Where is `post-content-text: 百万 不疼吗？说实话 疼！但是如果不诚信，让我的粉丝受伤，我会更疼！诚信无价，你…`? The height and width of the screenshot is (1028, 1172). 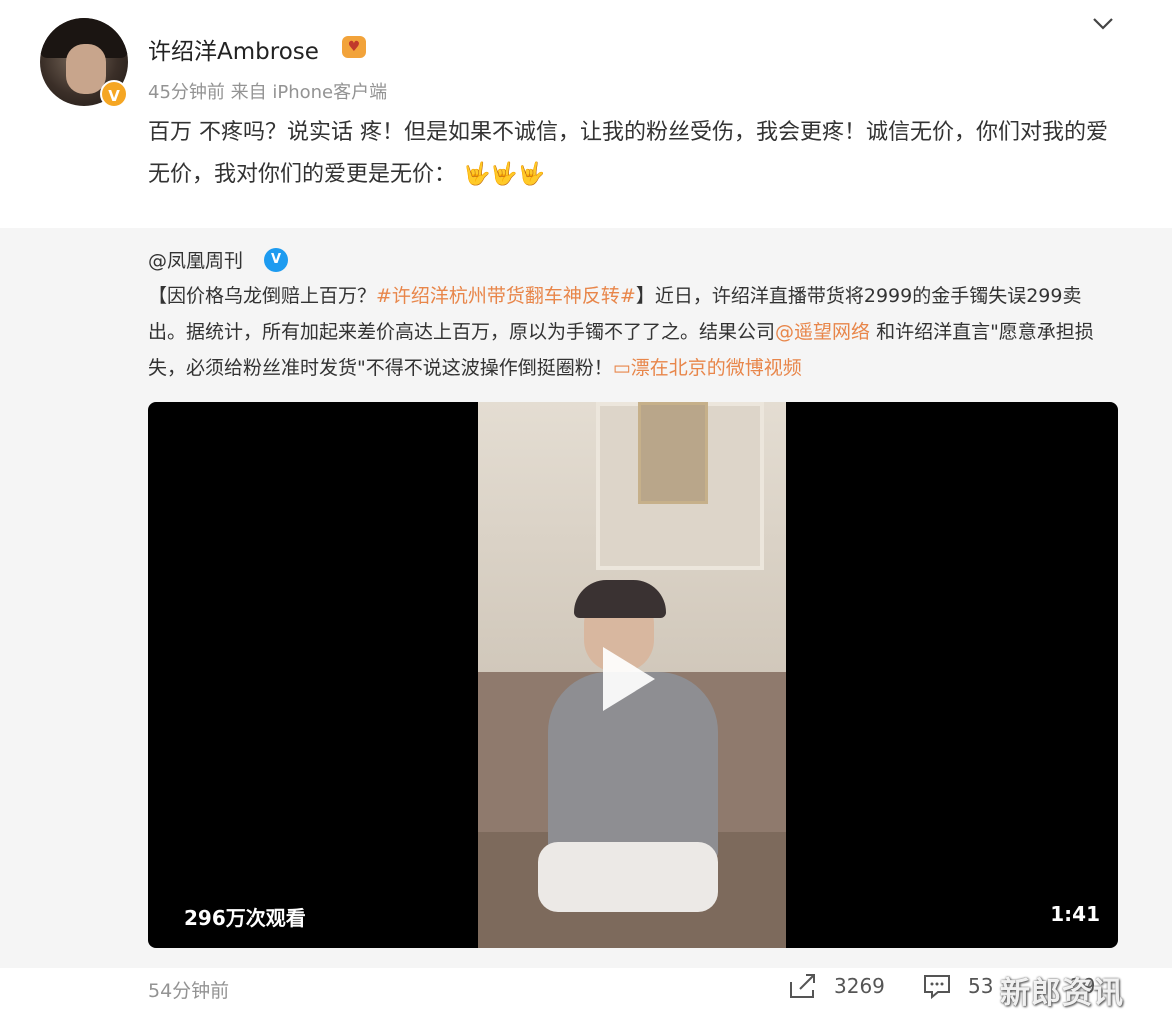
post-content-text: 百万 不疼吗？说实话 疼！但是如果不诚信，让我的粉丝受伤，我会更疼！诚信无价，你… is located at coordinates (628, 153).